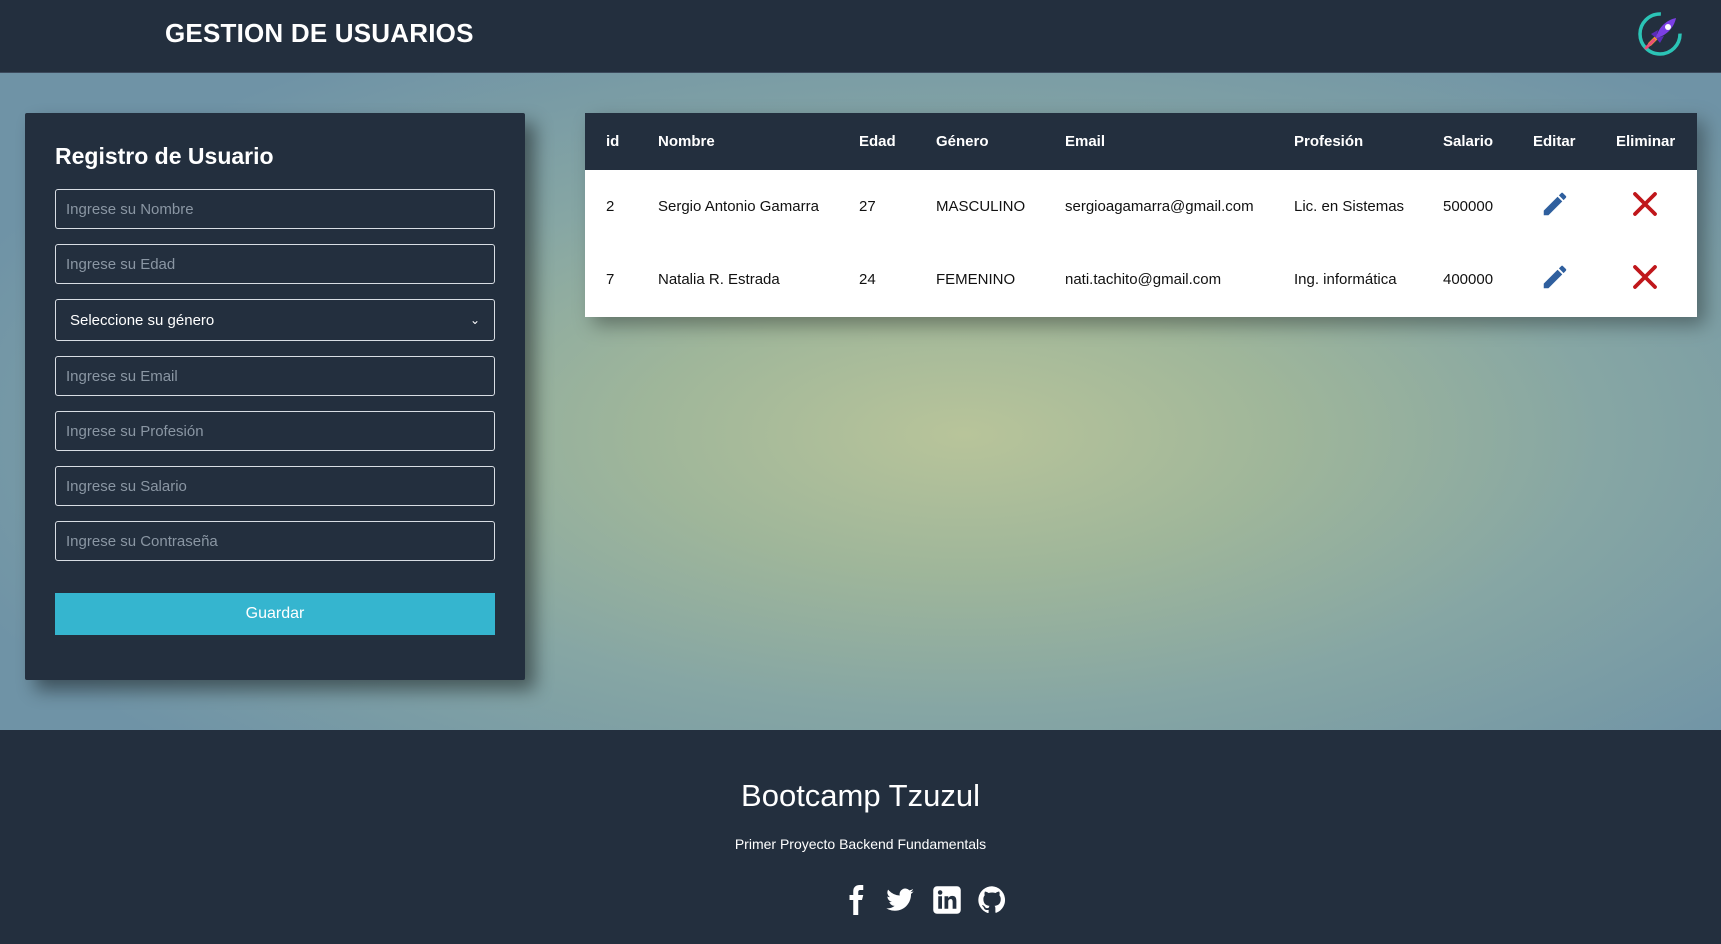 The width and height of the screenshot is (1721, 944). I want to click on column-header-editar: Editar, so click(1554, 141).